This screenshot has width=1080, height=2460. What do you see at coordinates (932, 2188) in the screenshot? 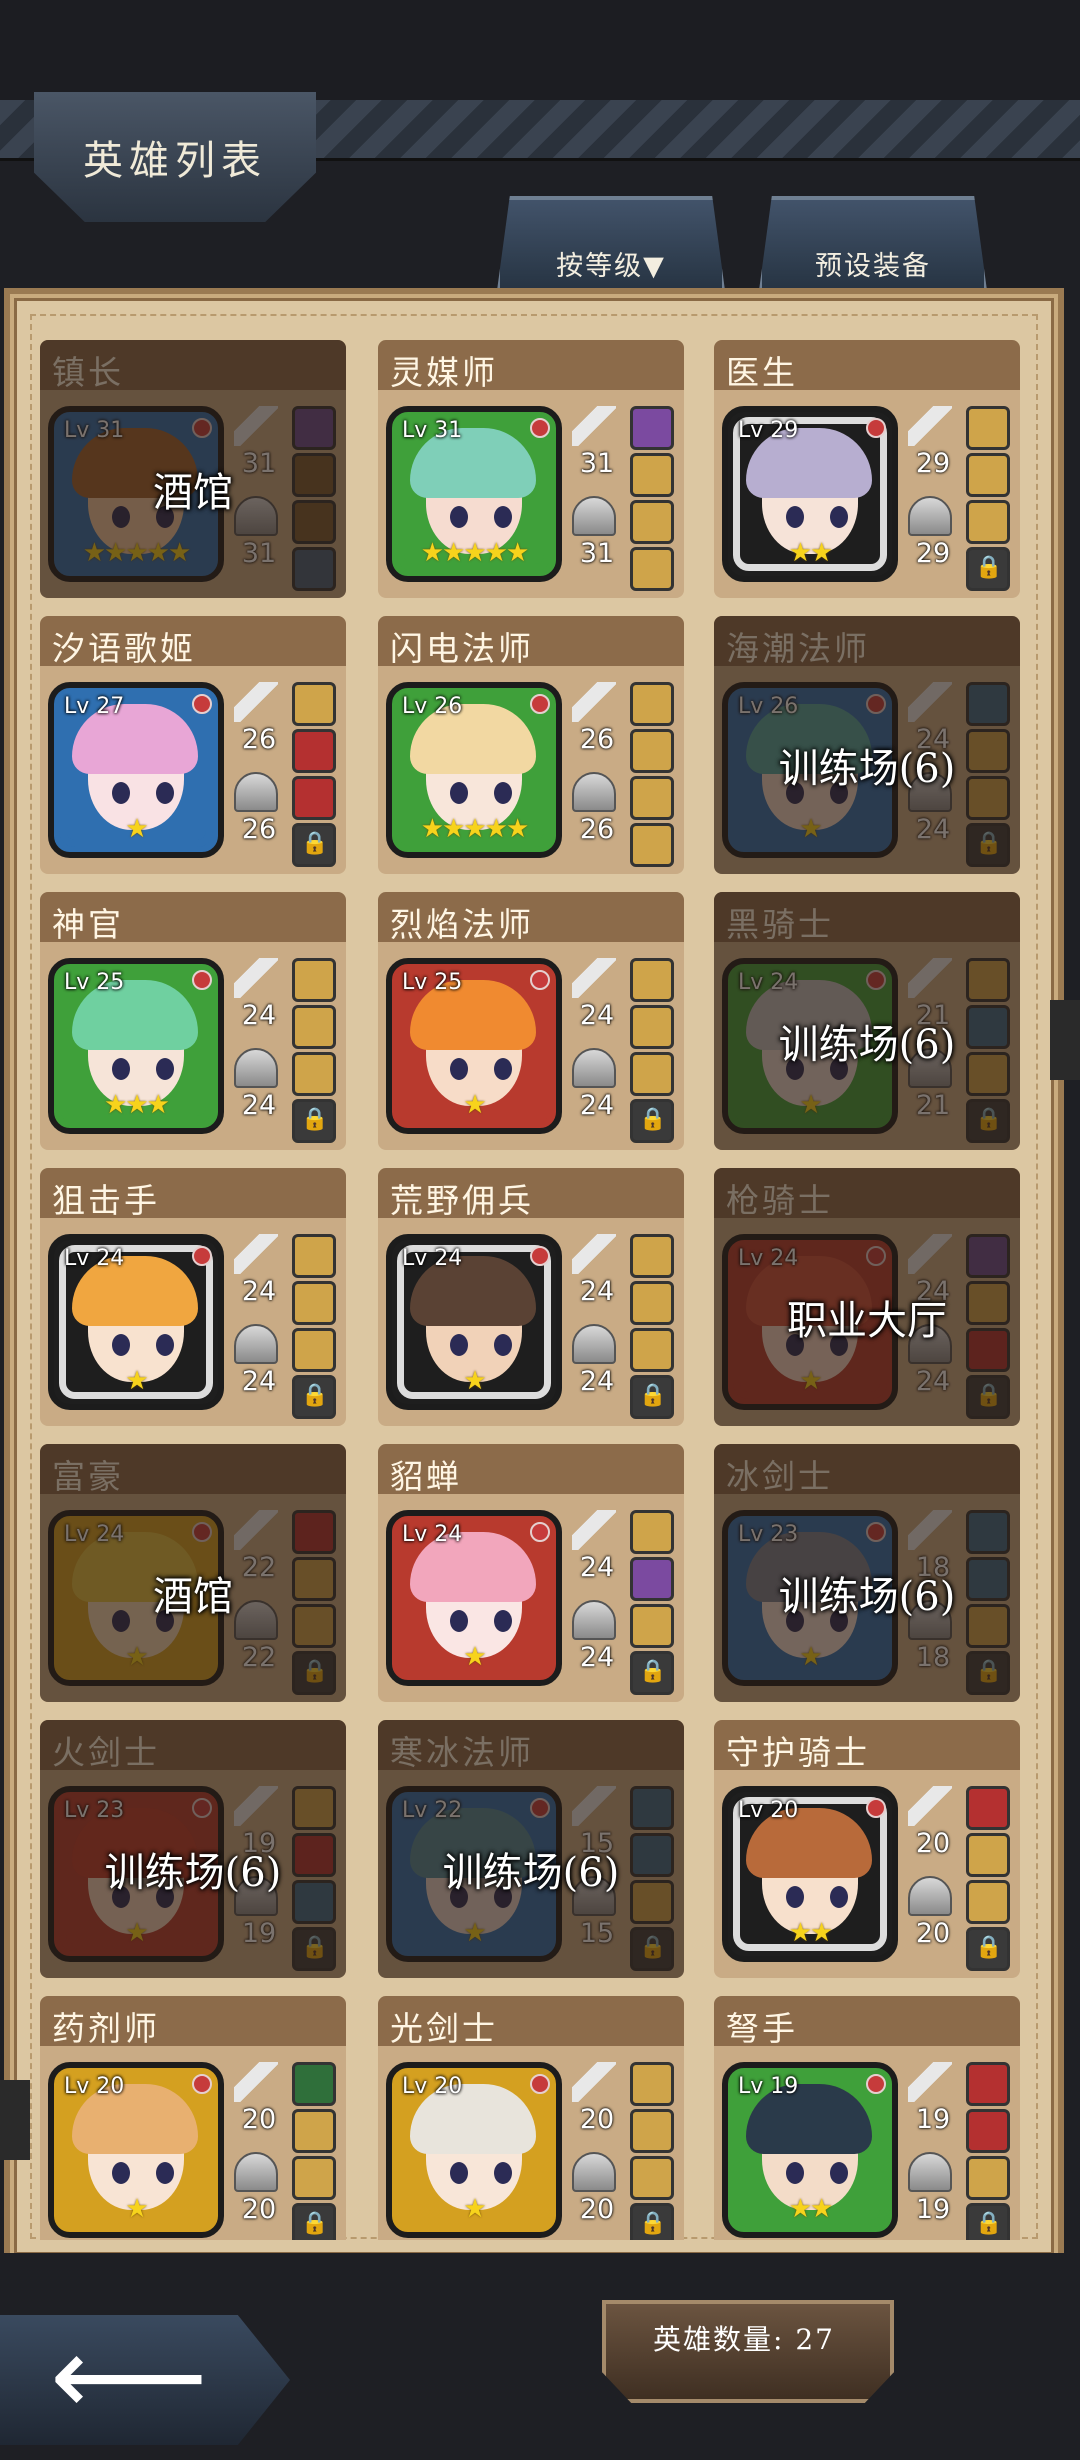
I see `armor-stat: 19` at bounding box center [932, 2188].